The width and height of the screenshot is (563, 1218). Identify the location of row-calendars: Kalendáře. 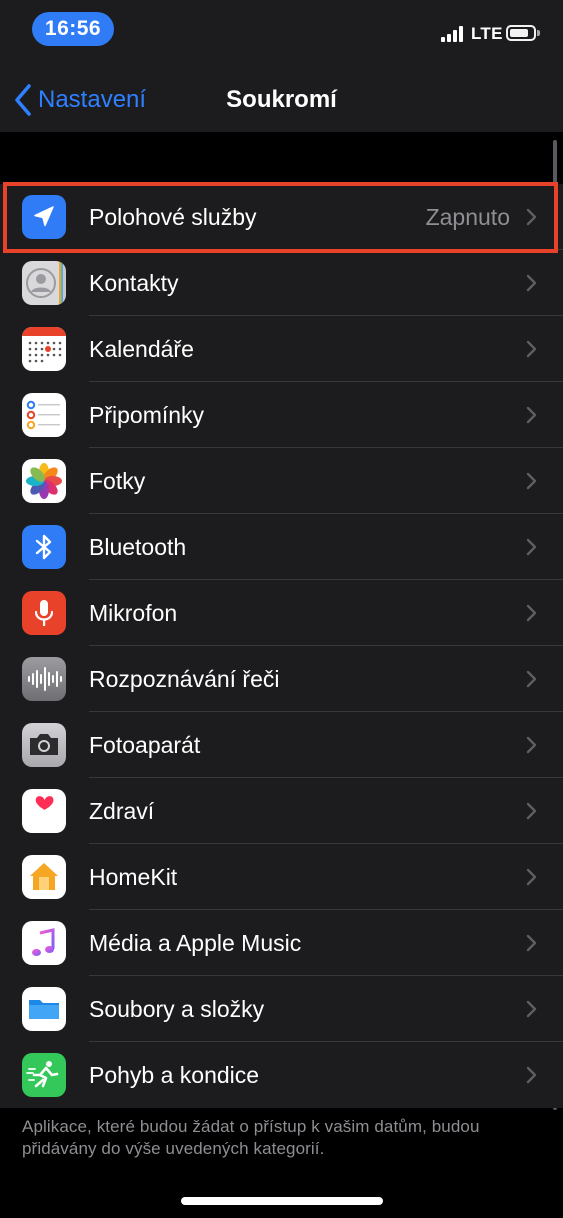
(281, 349).